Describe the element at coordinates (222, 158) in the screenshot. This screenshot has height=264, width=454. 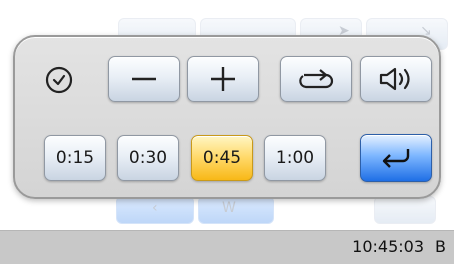
I see `time-option-0-45: 0:45` at that location.